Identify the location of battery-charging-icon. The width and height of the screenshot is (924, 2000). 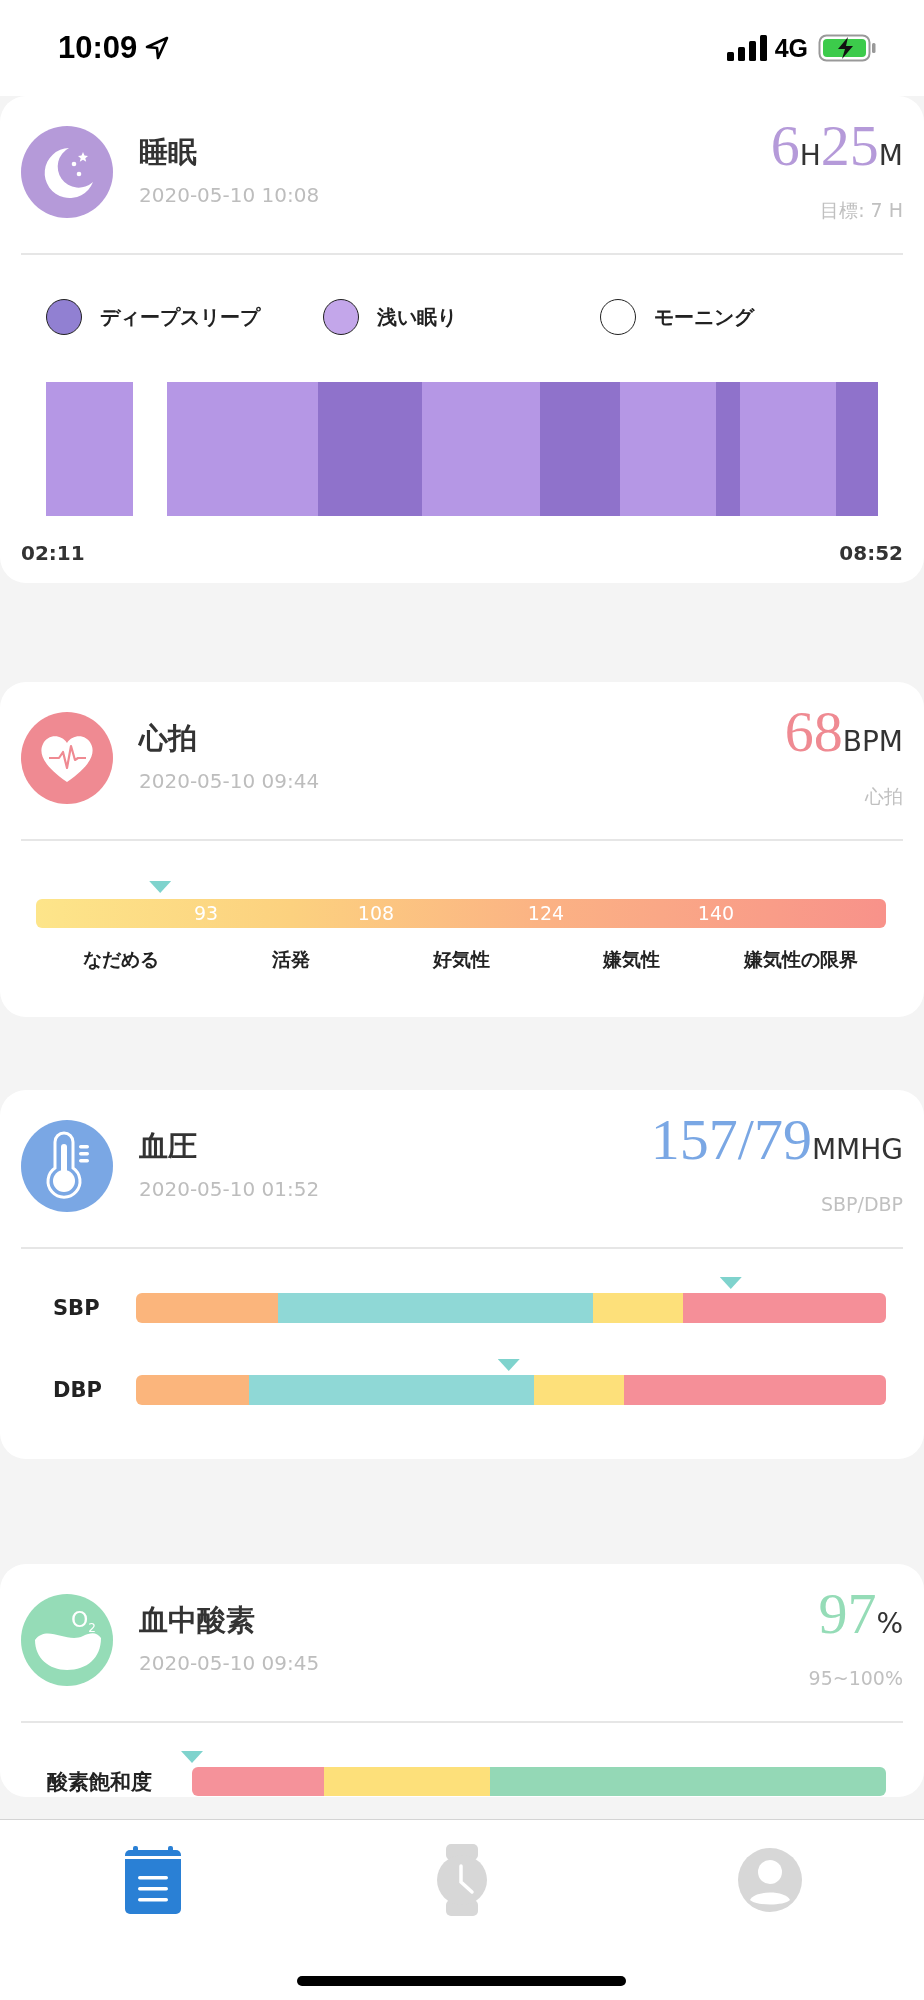
(847, 48).